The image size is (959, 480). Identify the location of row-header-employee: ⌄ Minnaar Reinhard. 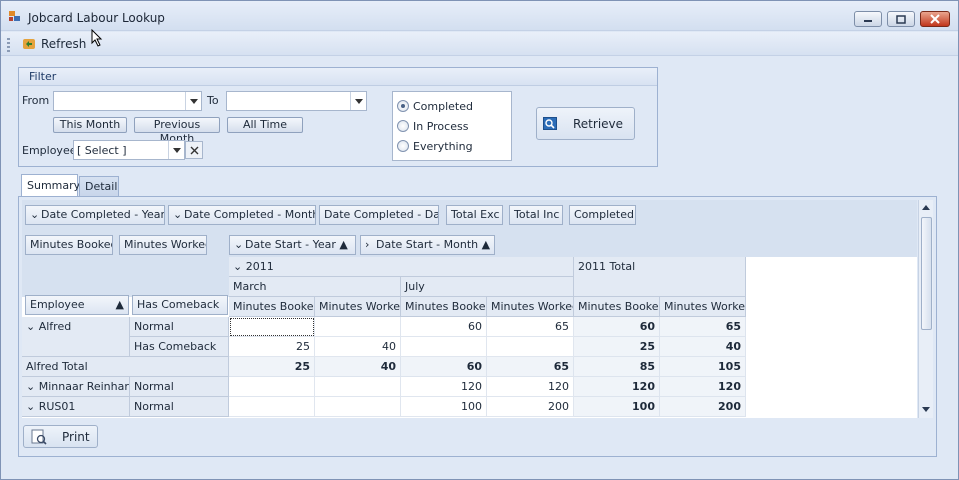
(76, 387).